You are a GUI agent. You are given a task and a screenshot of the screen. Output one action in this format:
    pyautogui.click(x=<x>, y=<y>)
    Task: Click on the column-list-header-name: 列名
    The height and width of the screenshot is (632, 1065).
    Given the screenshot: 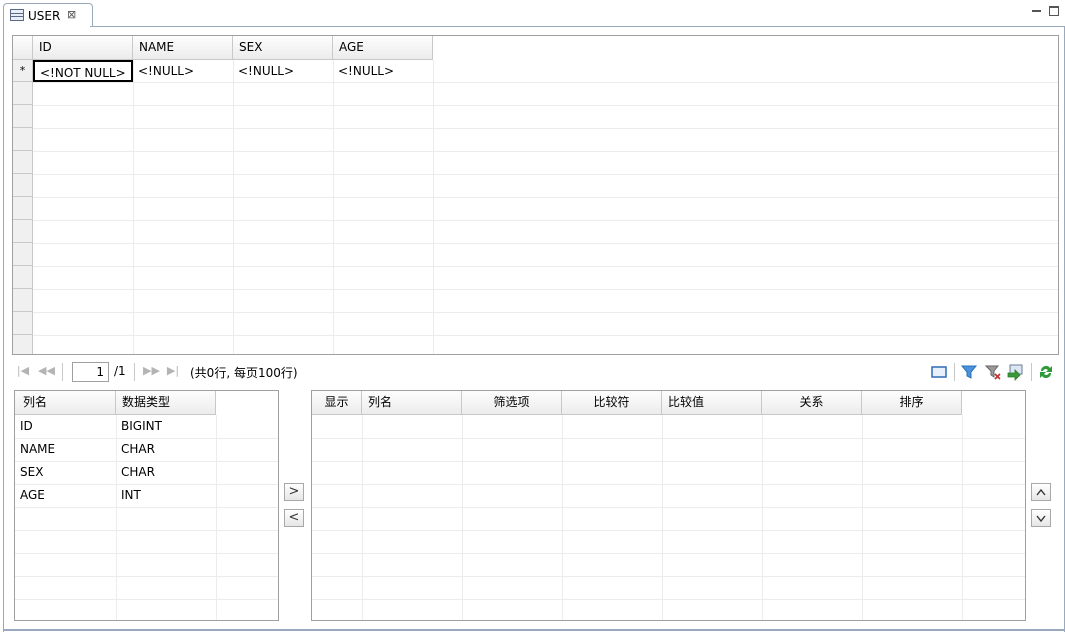 What is the action you would take?
    pyautogui.click(x=65, y=403)
    